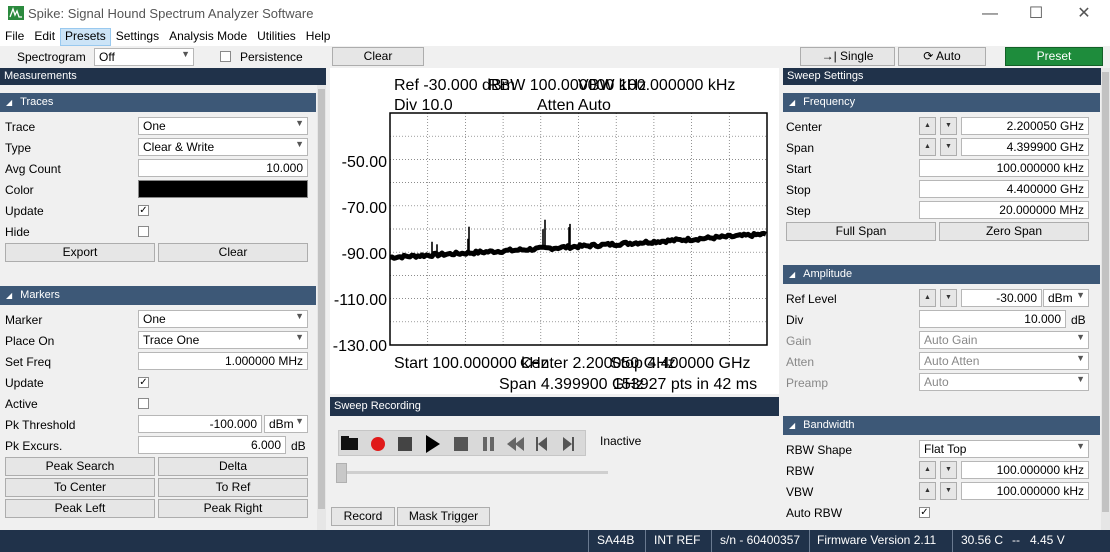 The image size is (1110, 552). I want to click on menu-analysis-mode: Analysis Mode, so click(208, 37).